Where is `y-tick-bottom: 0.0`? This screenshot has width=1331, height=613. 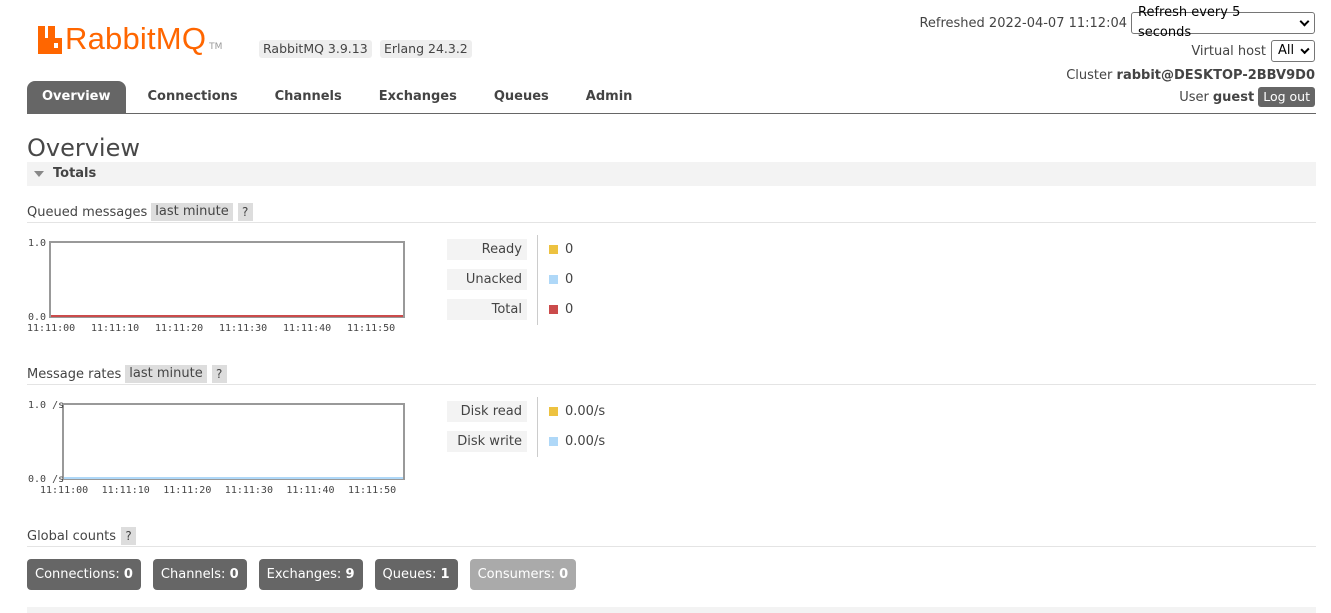
y-tick-bottom: 0.0 is located at coordinates (37, 317).